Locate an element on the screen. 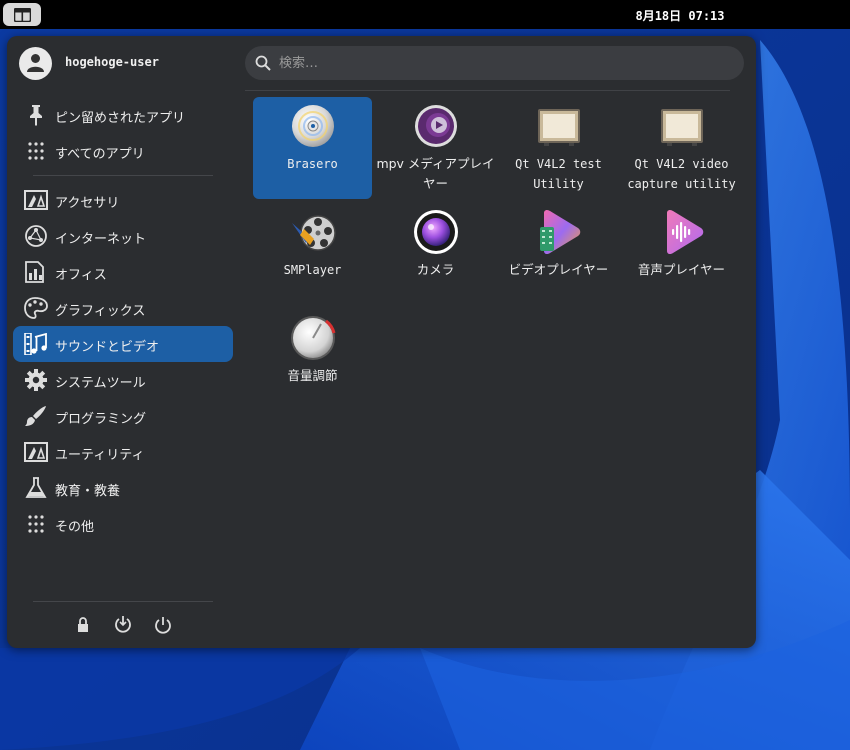 The height and width of the screenshot is (750, 850). app-qt-v4l2-test: Qt V4L2 test Utility is located at coordinates (558, 148).